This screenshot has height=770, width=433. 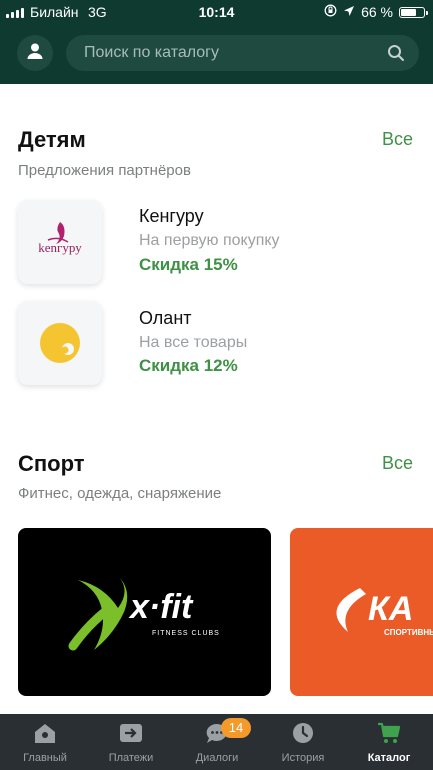 I want to click on app-header: Билайн 3G 10:14 66 % Поиск по каталогу, so click(x=216, y=42).